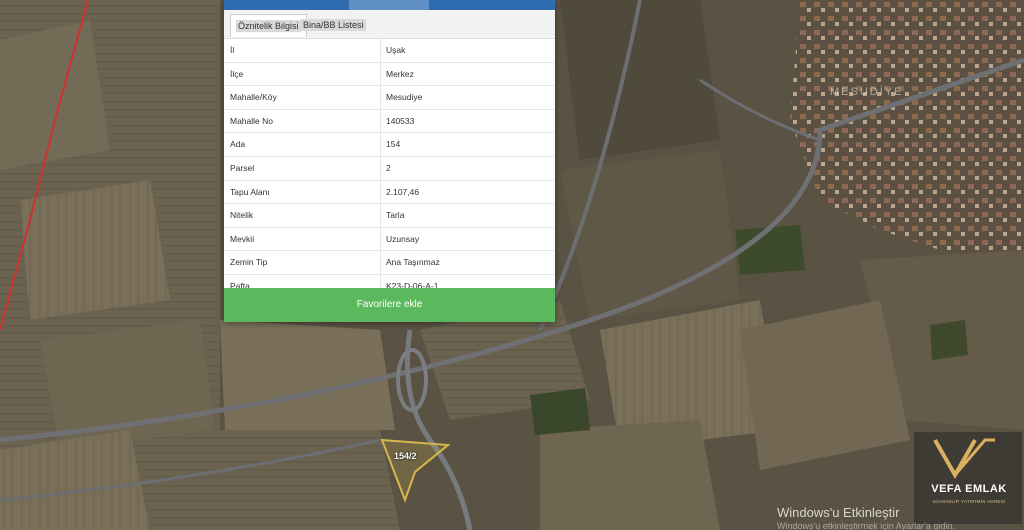 The height and width of the screenshot is (530, 1024). I want to click on table-row: Mevkii Uzunsay, so click(389, 239).